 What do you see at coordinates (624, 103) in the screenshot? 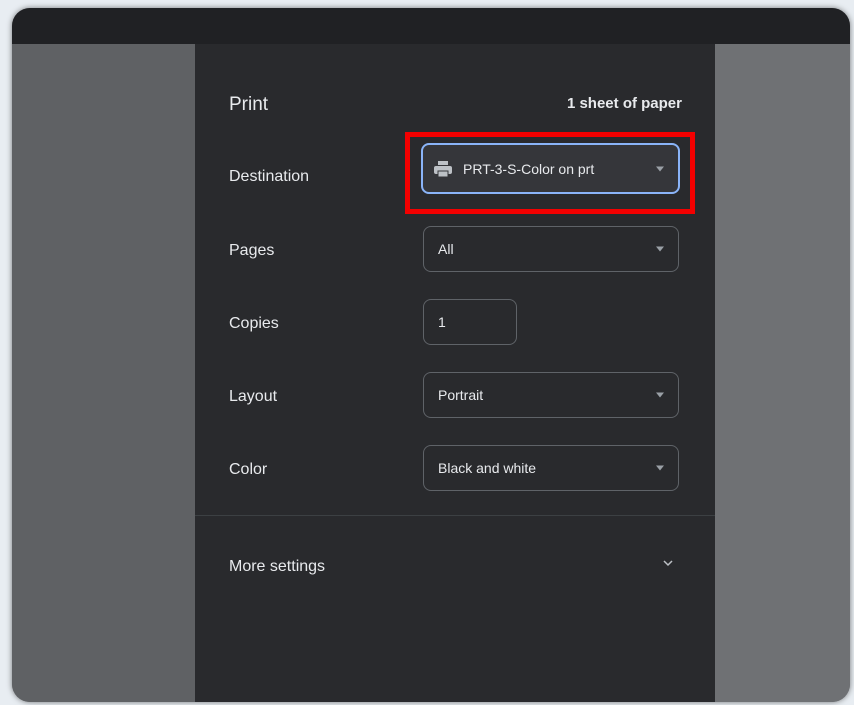
I see `sheet-count: 1 sheet of paper` at bounding box center [624, 103].